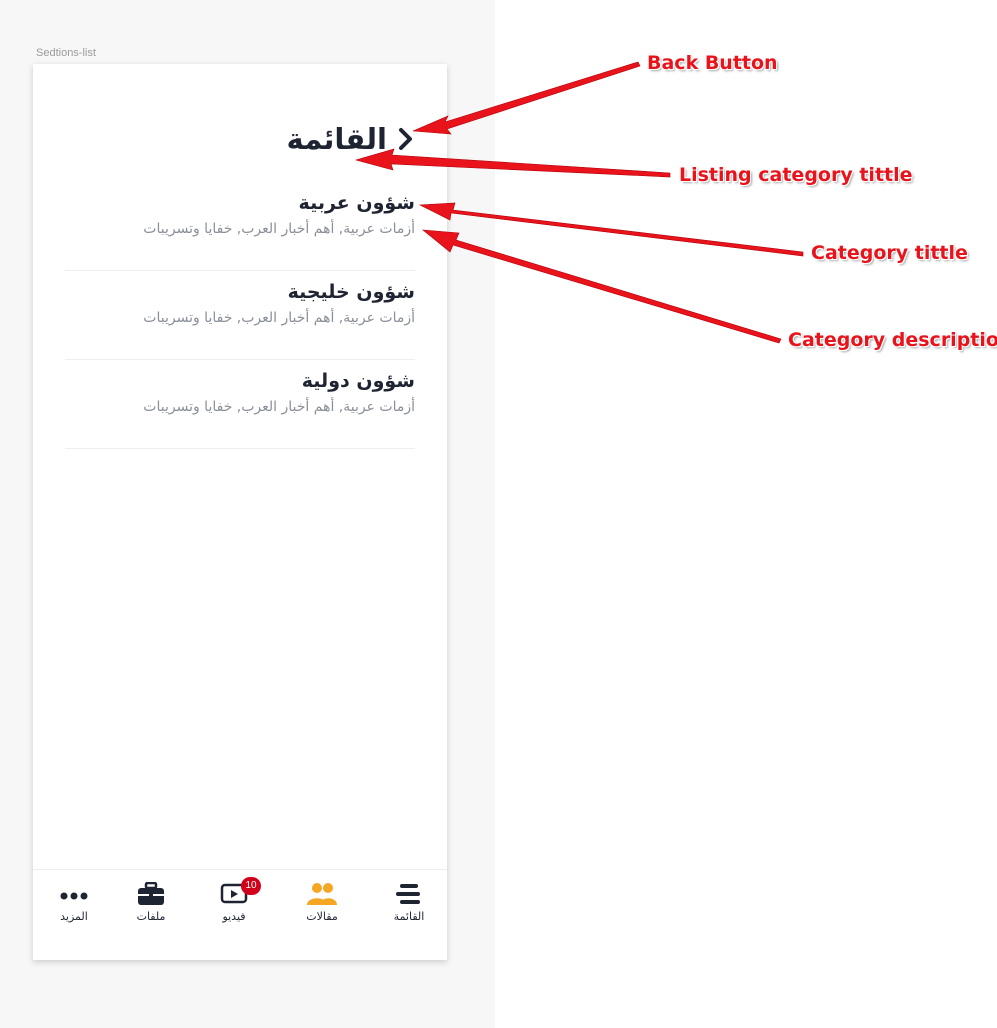  Describe the element at coordinates (796, 175) in the screenshot. I see `annotation-listing-title: Listing category tittle` at that location.